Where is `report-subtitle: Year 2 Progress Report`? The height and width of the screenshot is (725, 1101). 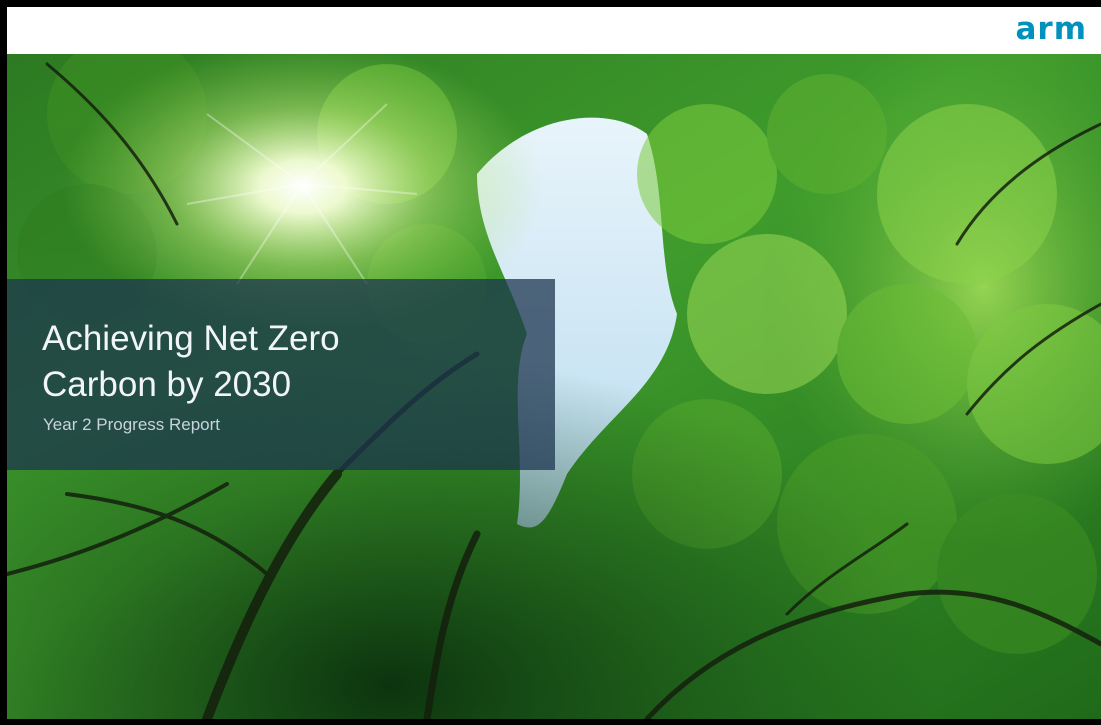 report-subtitle: Year 2 Progress Report is located at coordinates (132, 424).